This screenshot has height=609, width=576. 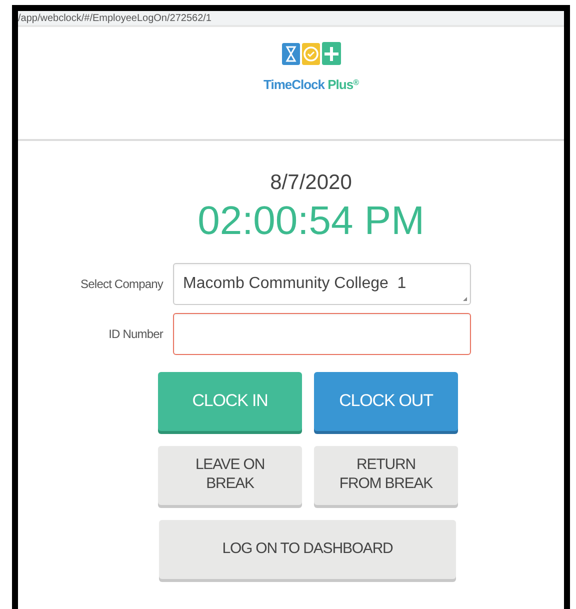 I want to click on resize-grip-icon, so click(x=465, y=298).